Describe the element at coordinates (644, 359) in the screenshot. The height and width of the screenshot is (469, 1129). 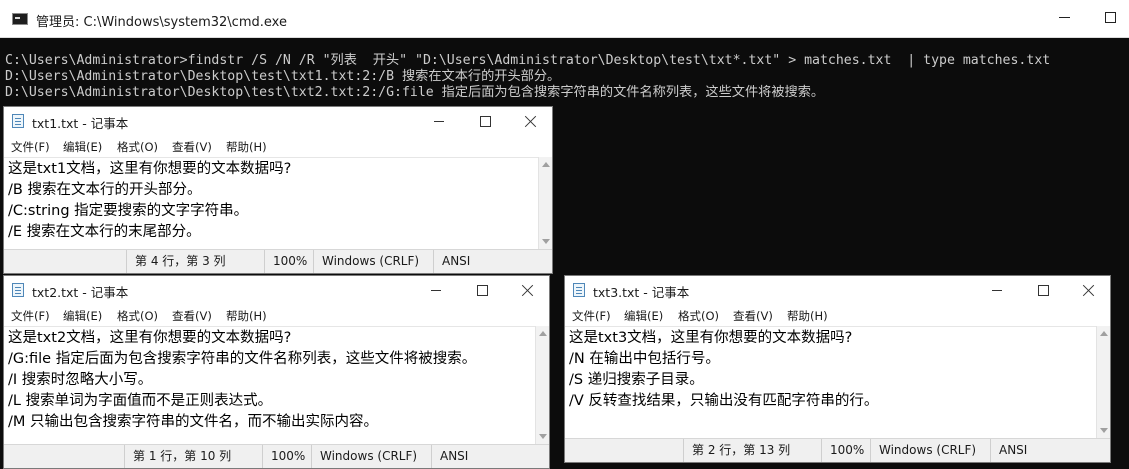
I see `text-line: /N 在输出中包括行号。` at that location.